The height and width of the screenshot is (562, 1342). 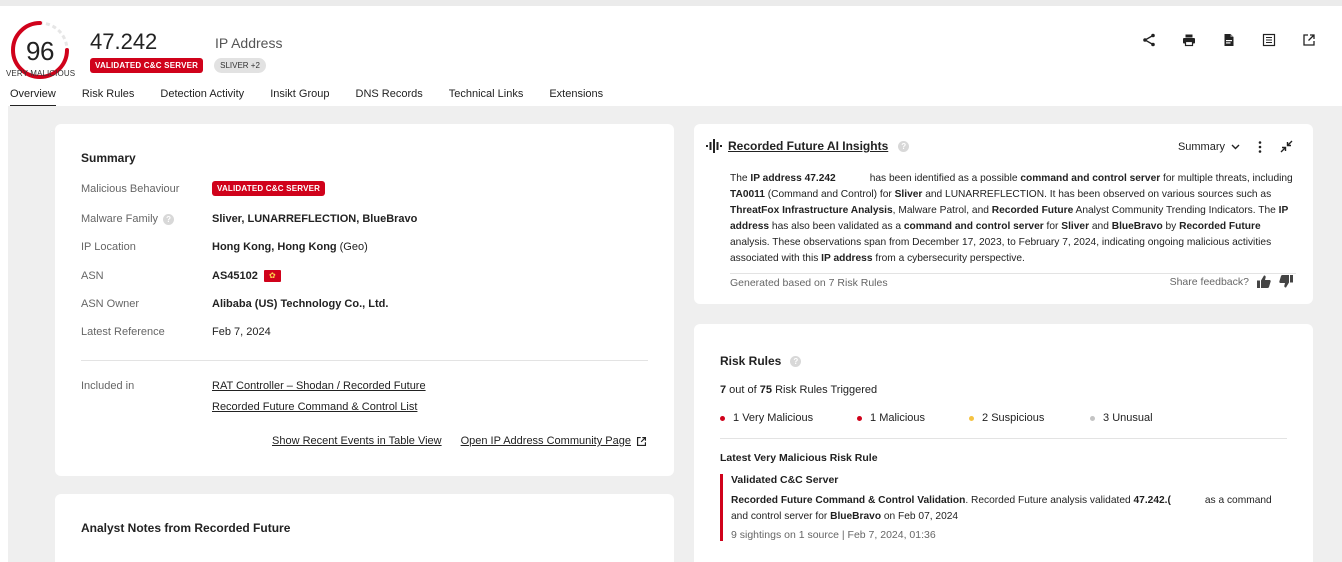 What do you see at coordinates (389, 97) in the screenshot?
I see `tab-dns-records: DNS Records` at bounding box center [389, 97].